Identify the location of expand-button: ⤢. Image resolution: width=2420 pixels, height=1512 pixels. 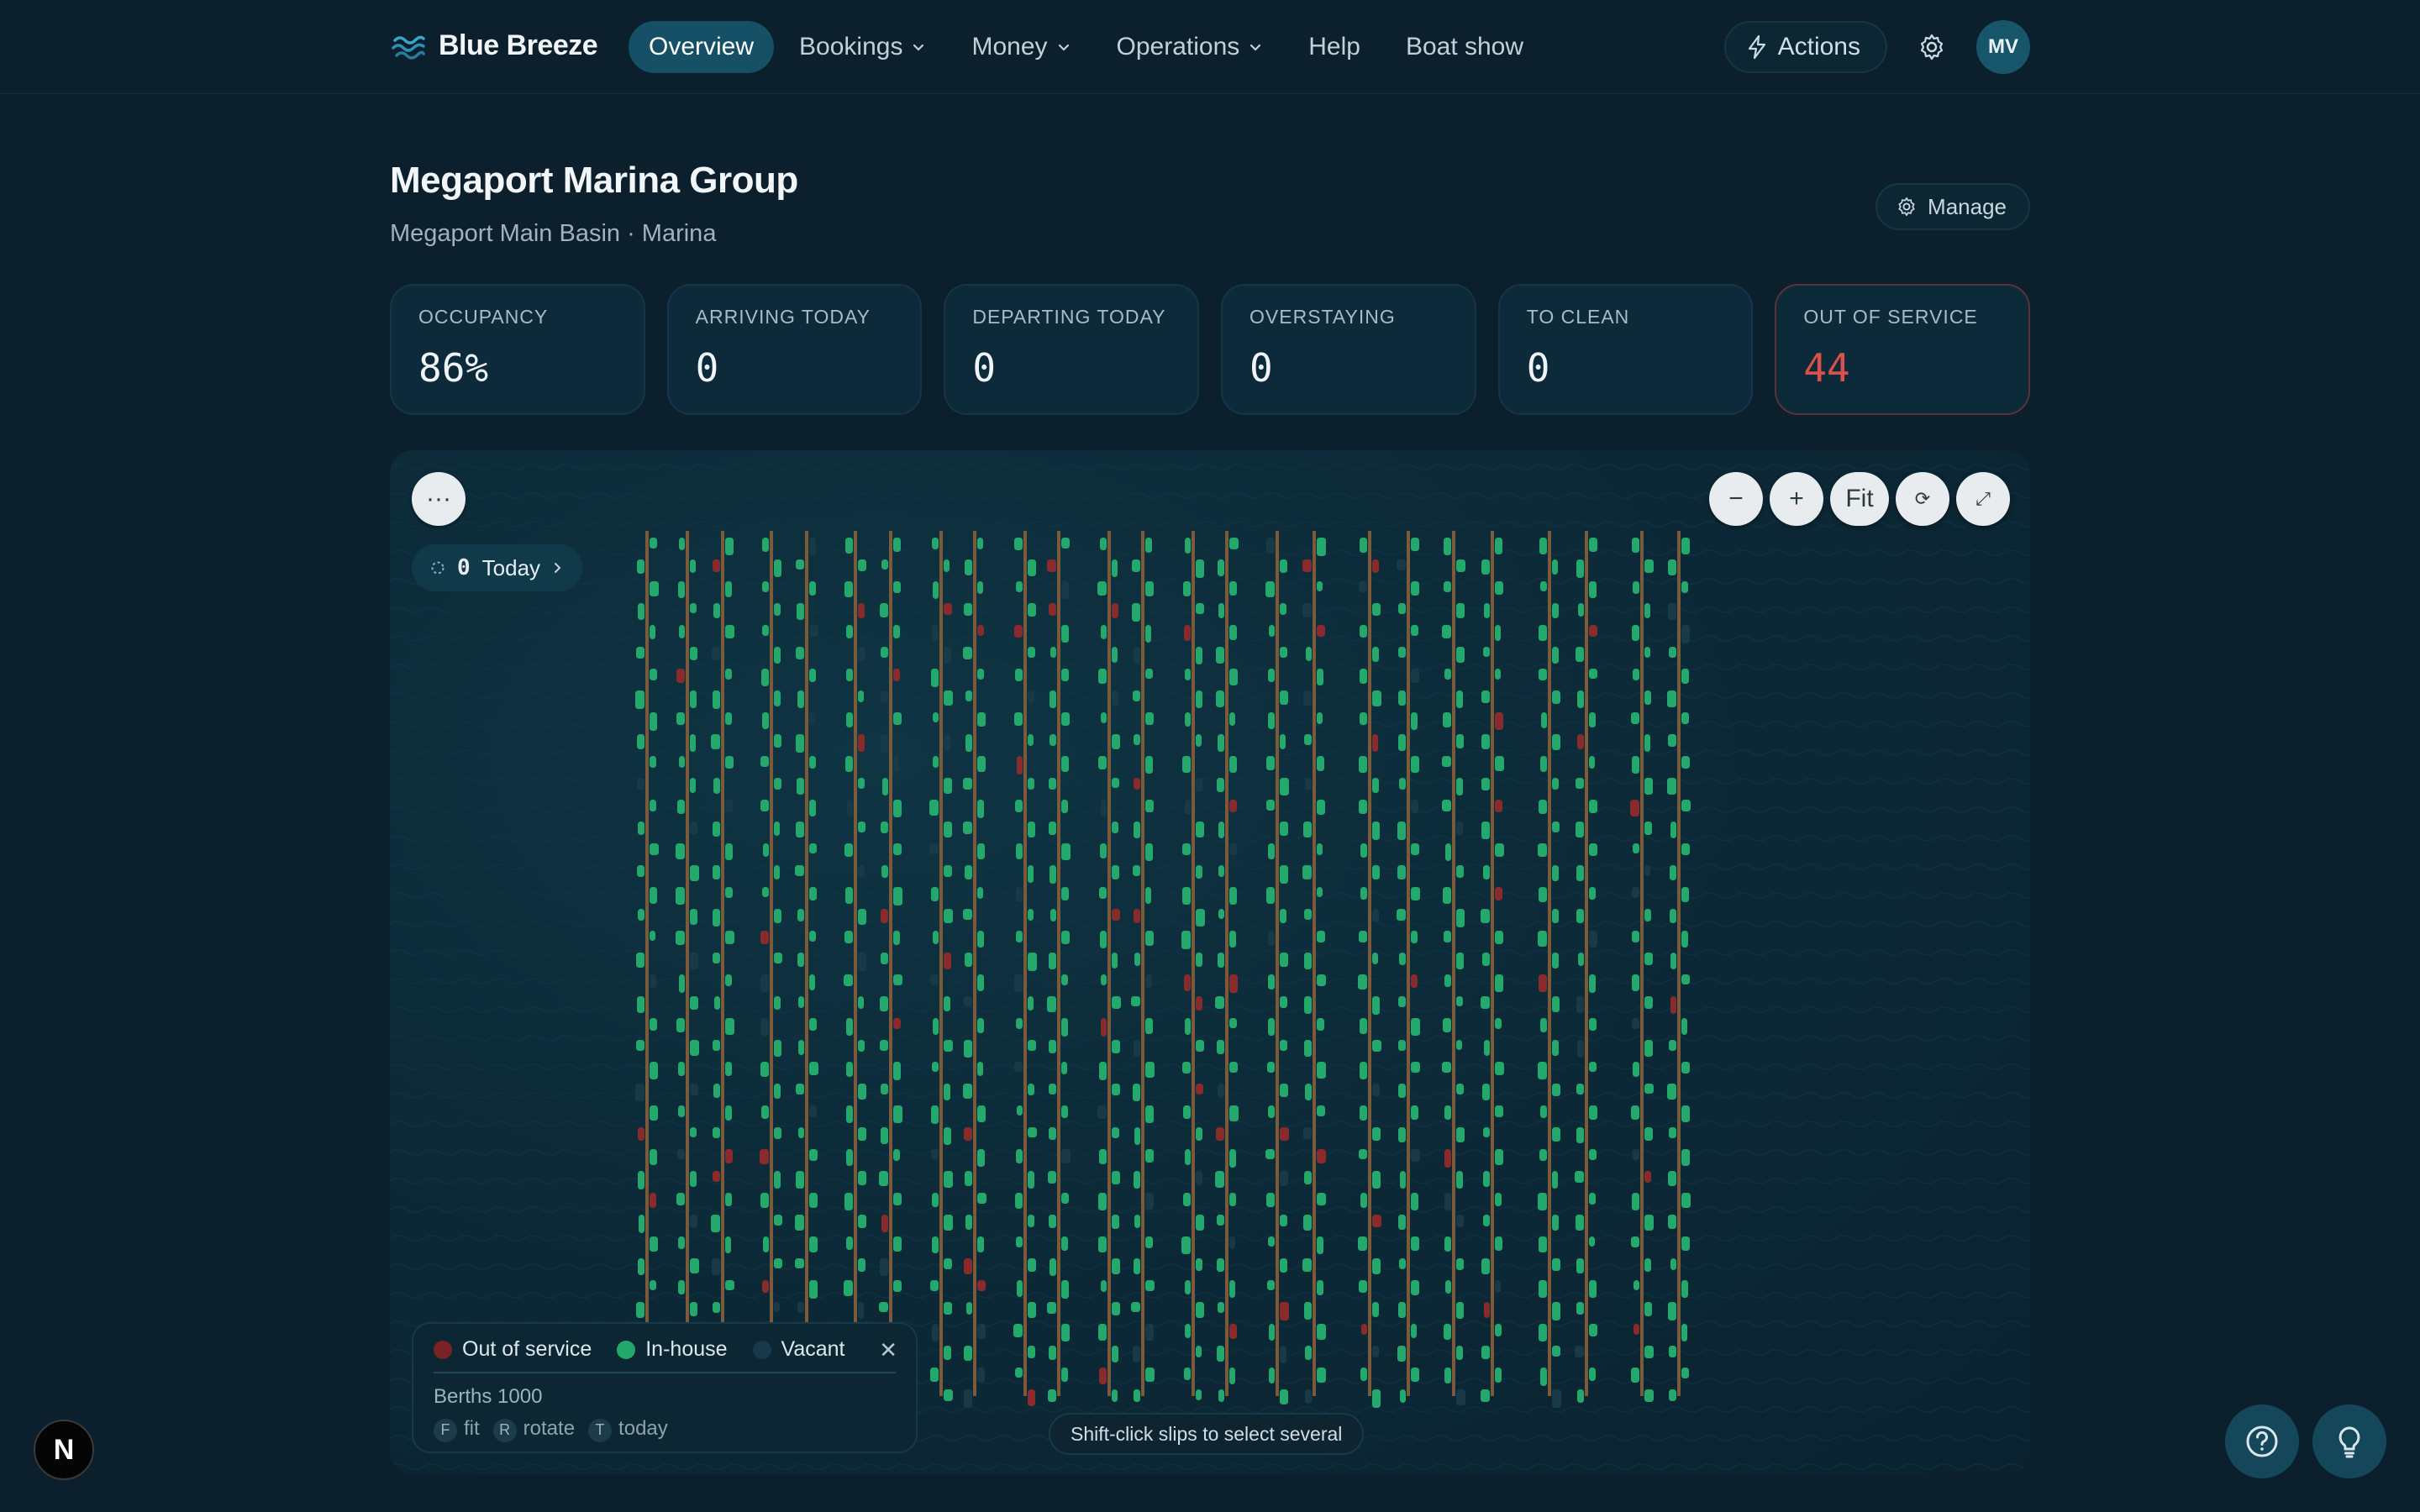
(1983, 499).